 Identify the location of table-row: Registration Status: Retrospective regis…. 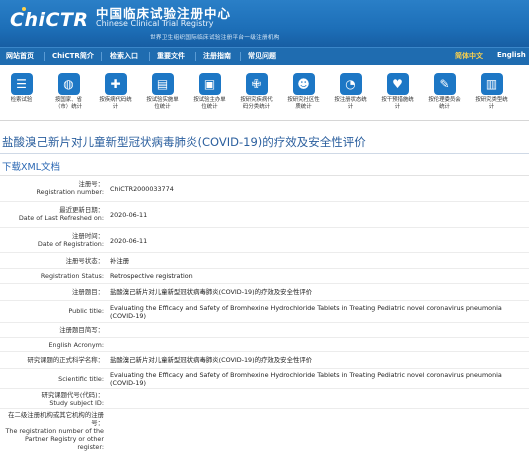
(264, 276).